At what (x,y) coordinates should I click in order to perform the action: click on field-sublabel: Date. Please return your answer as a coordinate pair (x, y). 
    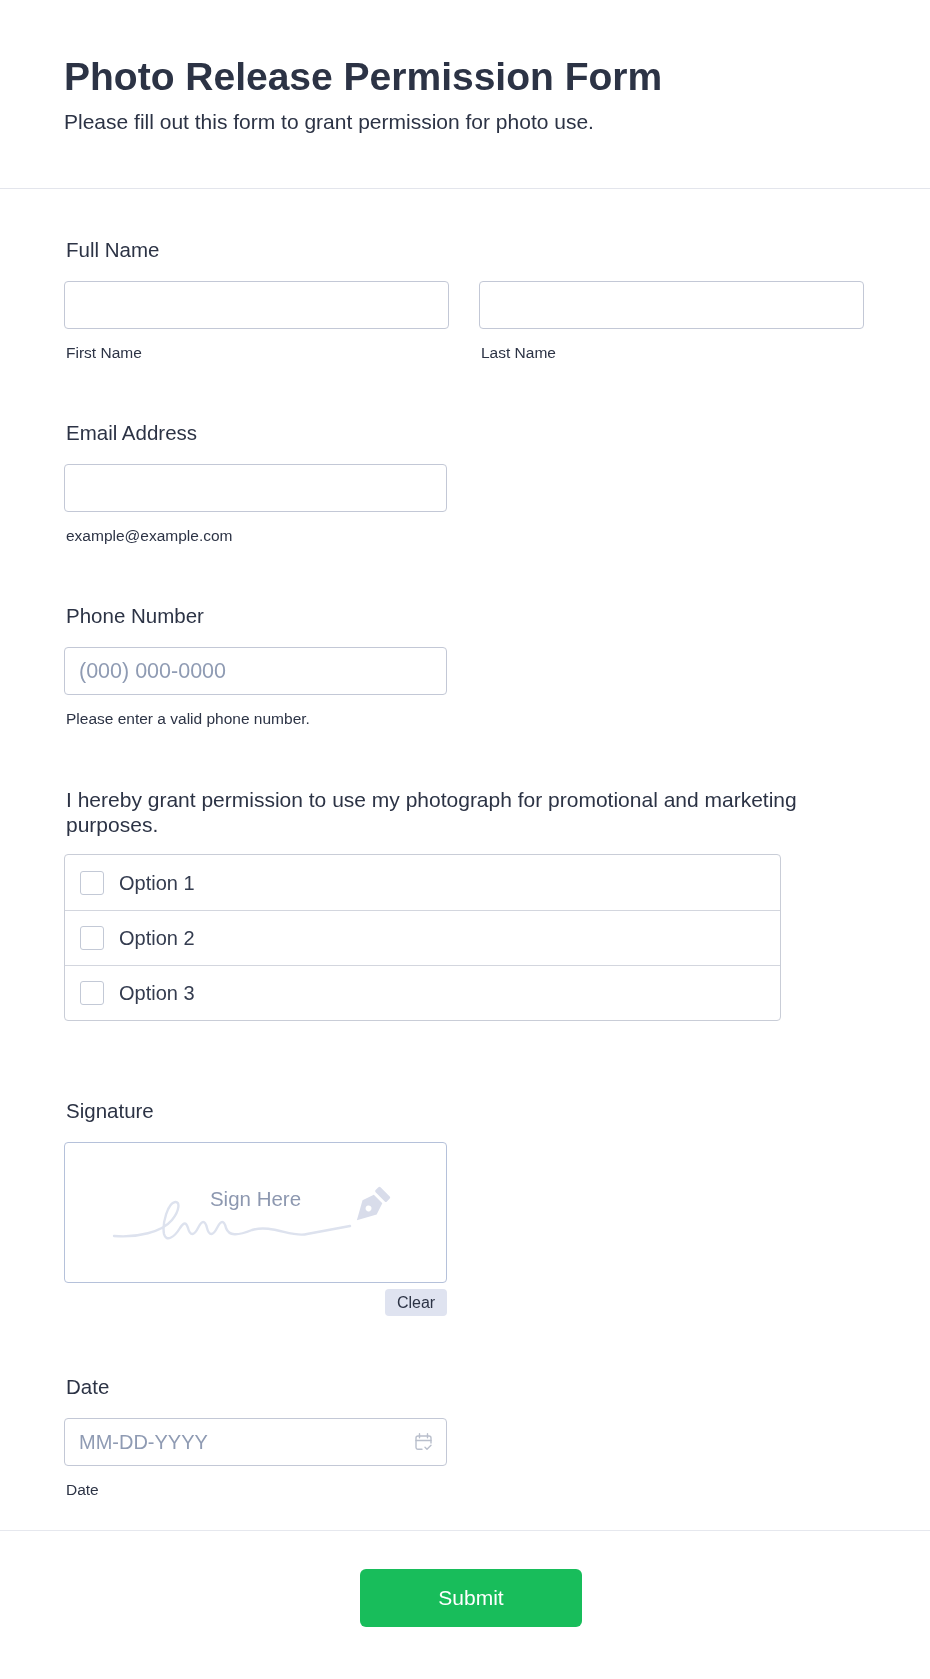
    Looking at the image, I should click on (82, 1490).